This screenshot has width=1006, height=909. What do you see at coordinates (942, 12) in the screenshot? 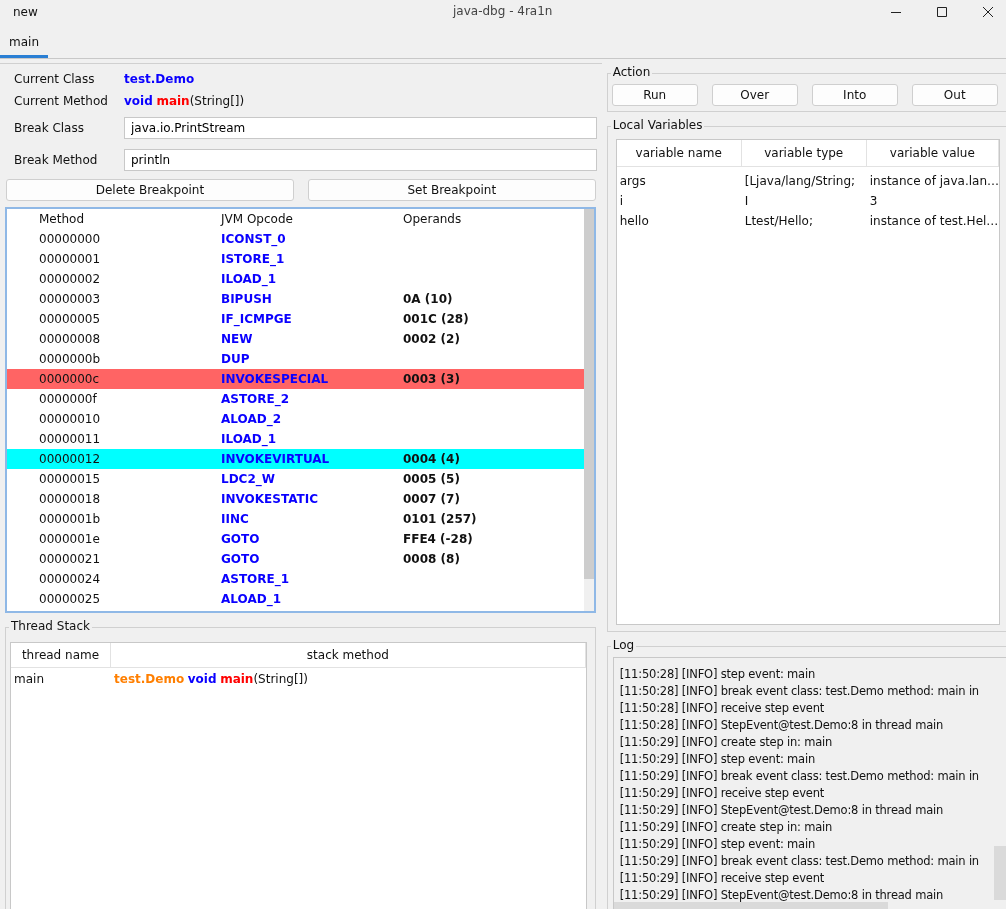
I see `maximize-icon` at bounding box center [942, 12].